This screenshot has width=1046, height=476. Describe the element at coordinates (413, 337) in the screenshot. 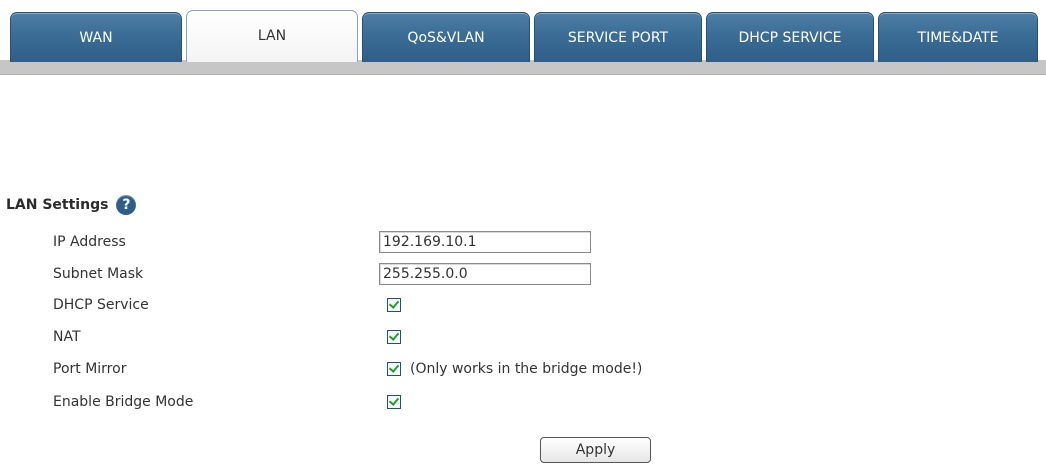

I see `nat-row: NAT` at that location.